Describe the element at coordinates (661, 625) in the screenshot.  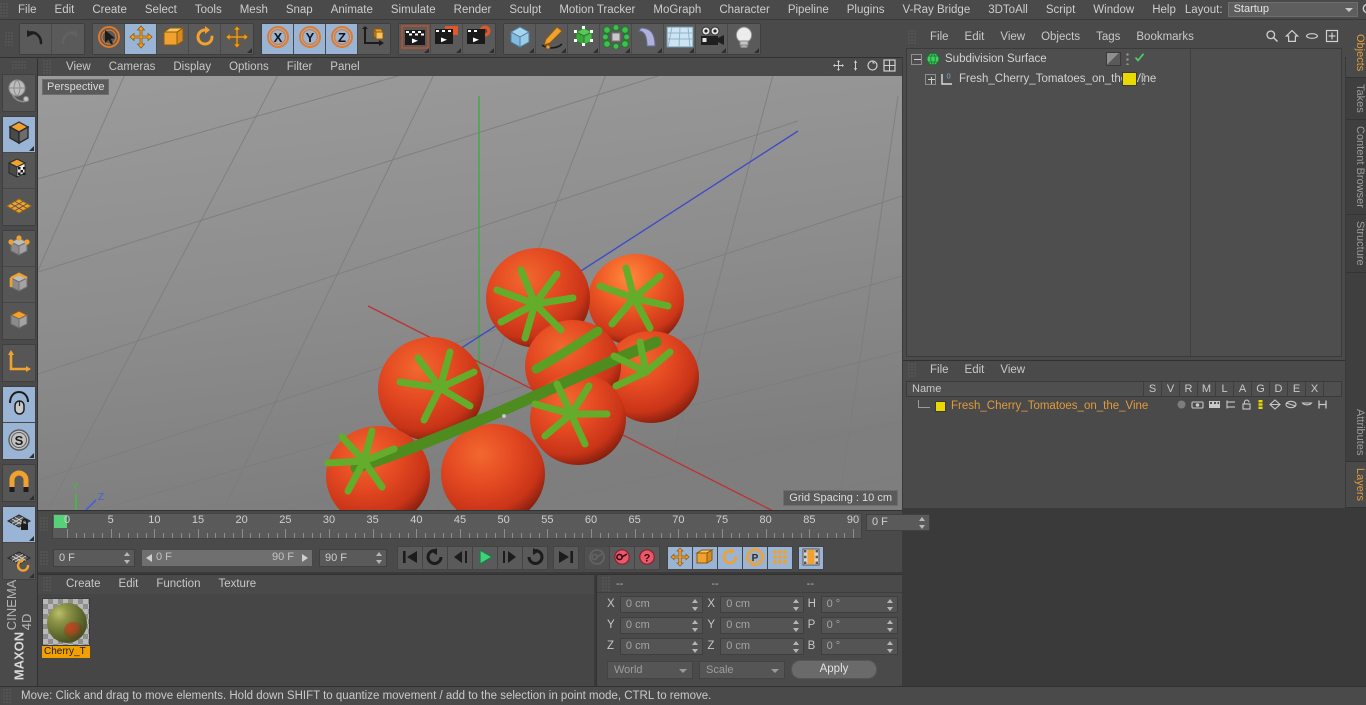
I see `coord-field-position-y: 0 cm` at that location.